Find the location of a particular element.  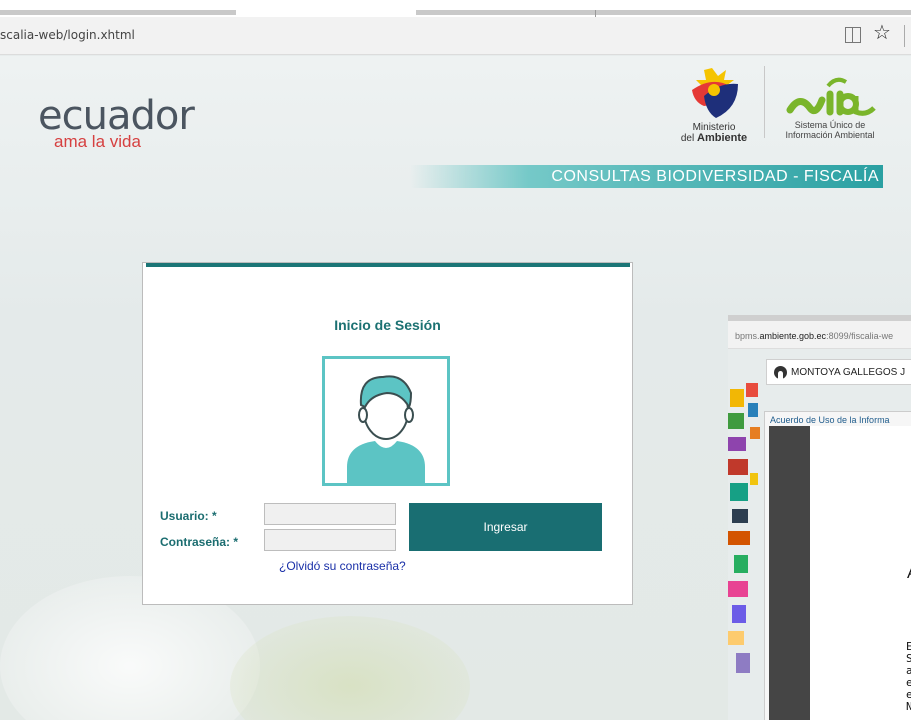

section-banner: CONSULTAS BIODIVERSIDAD - FISCALÍA is located at coordinates (646, 176).